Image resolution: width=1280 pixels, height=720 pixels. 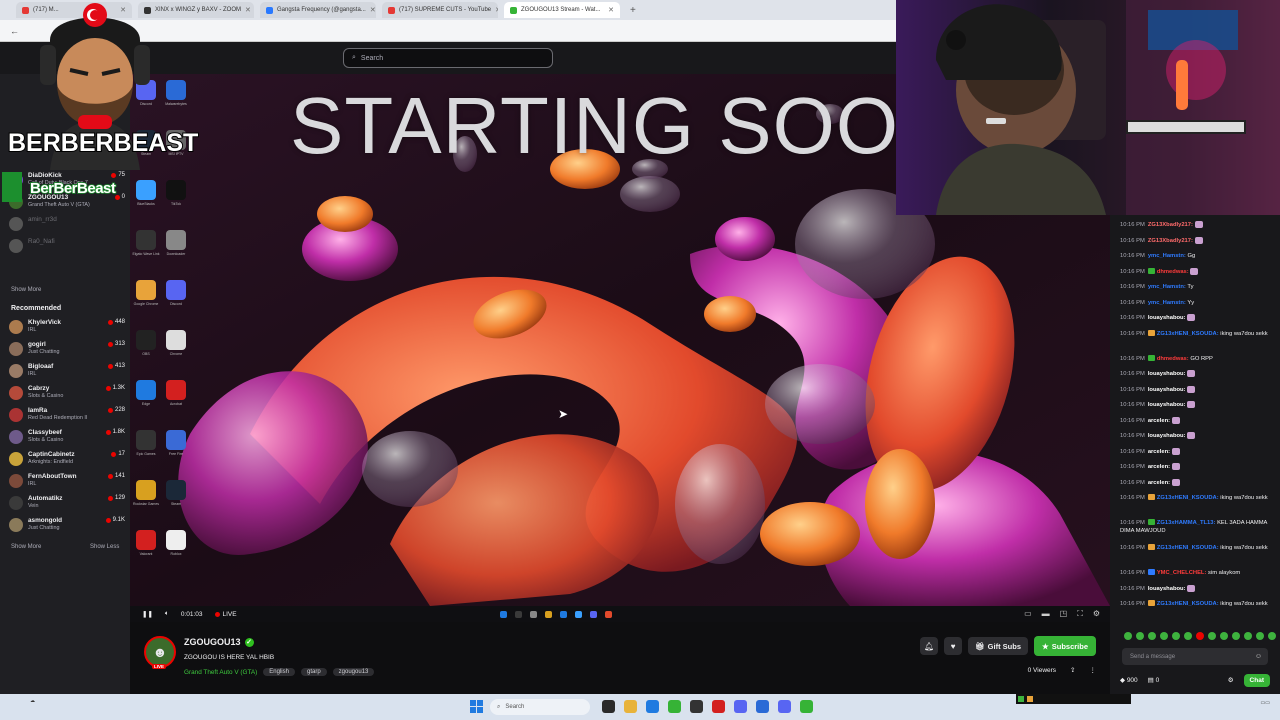 What do you see at coordinates (26, 290) in the screenshot?
I see `show-more-followed-button: Show More` at bounding box center [26, 290].